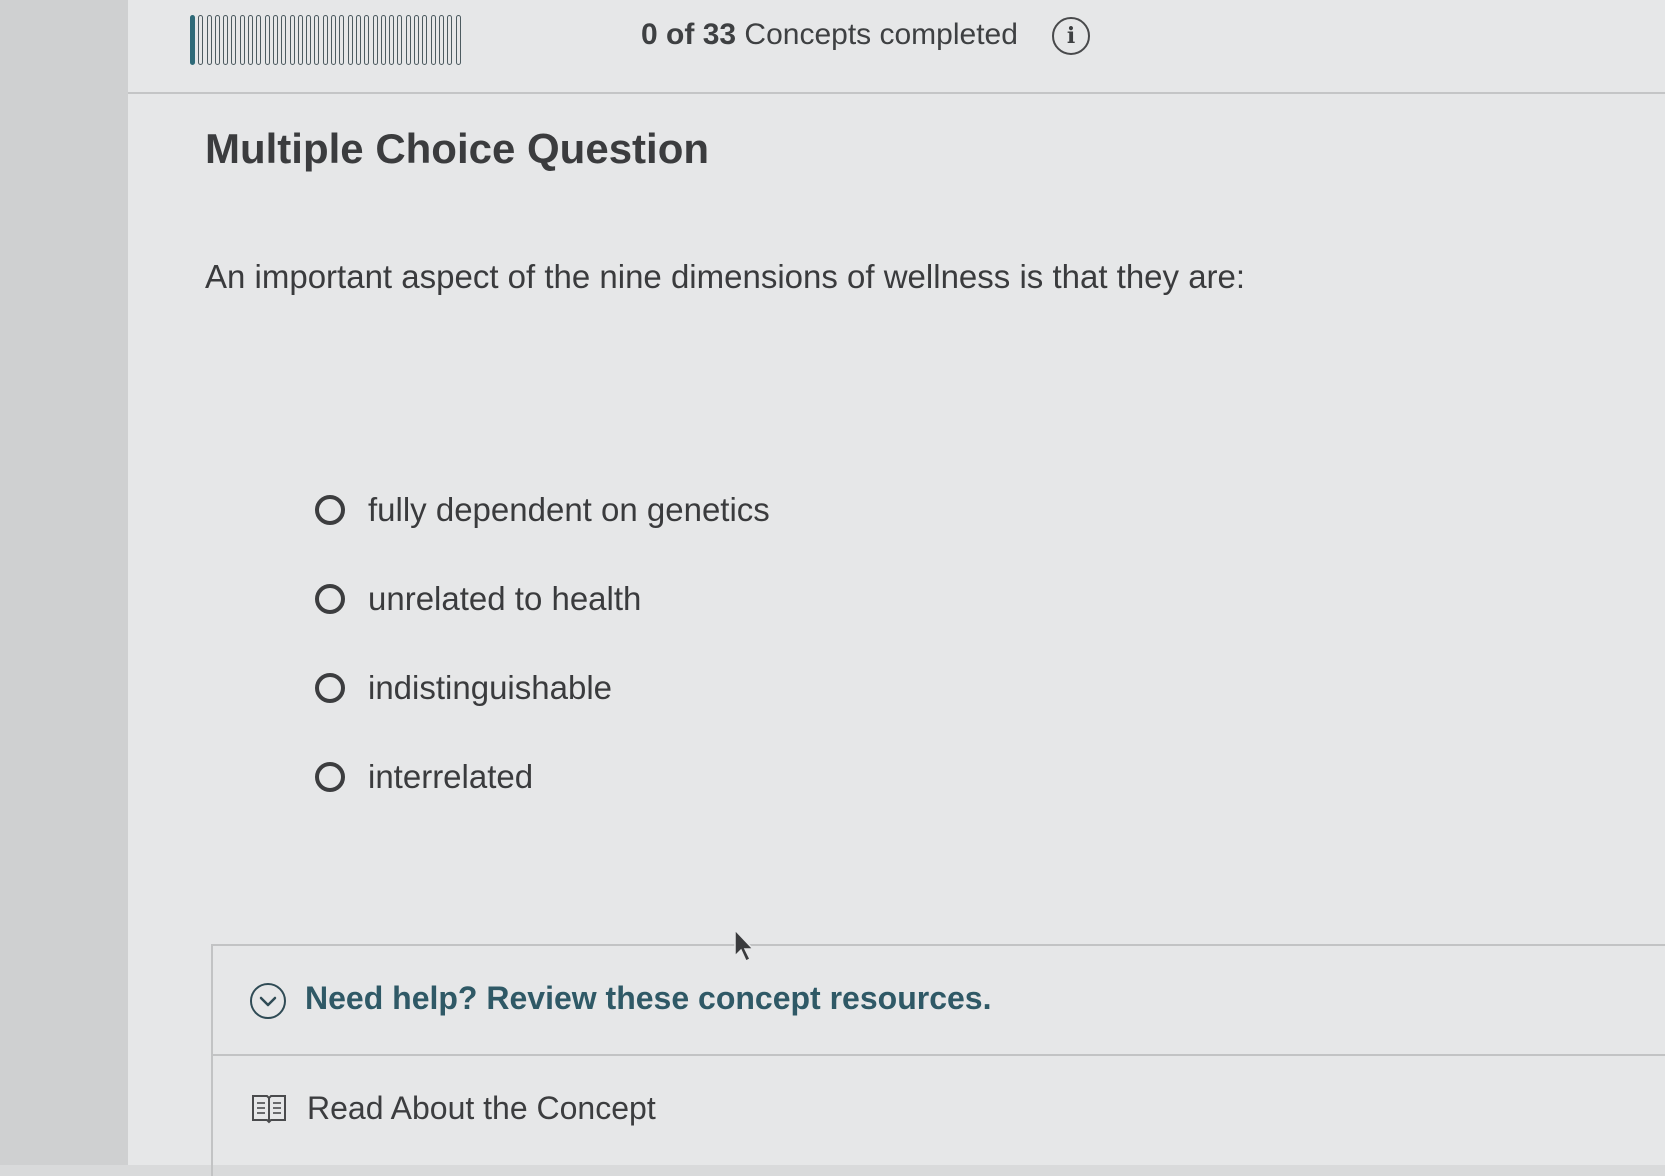  I want to click on info-icon: i, so click(1071, 36).